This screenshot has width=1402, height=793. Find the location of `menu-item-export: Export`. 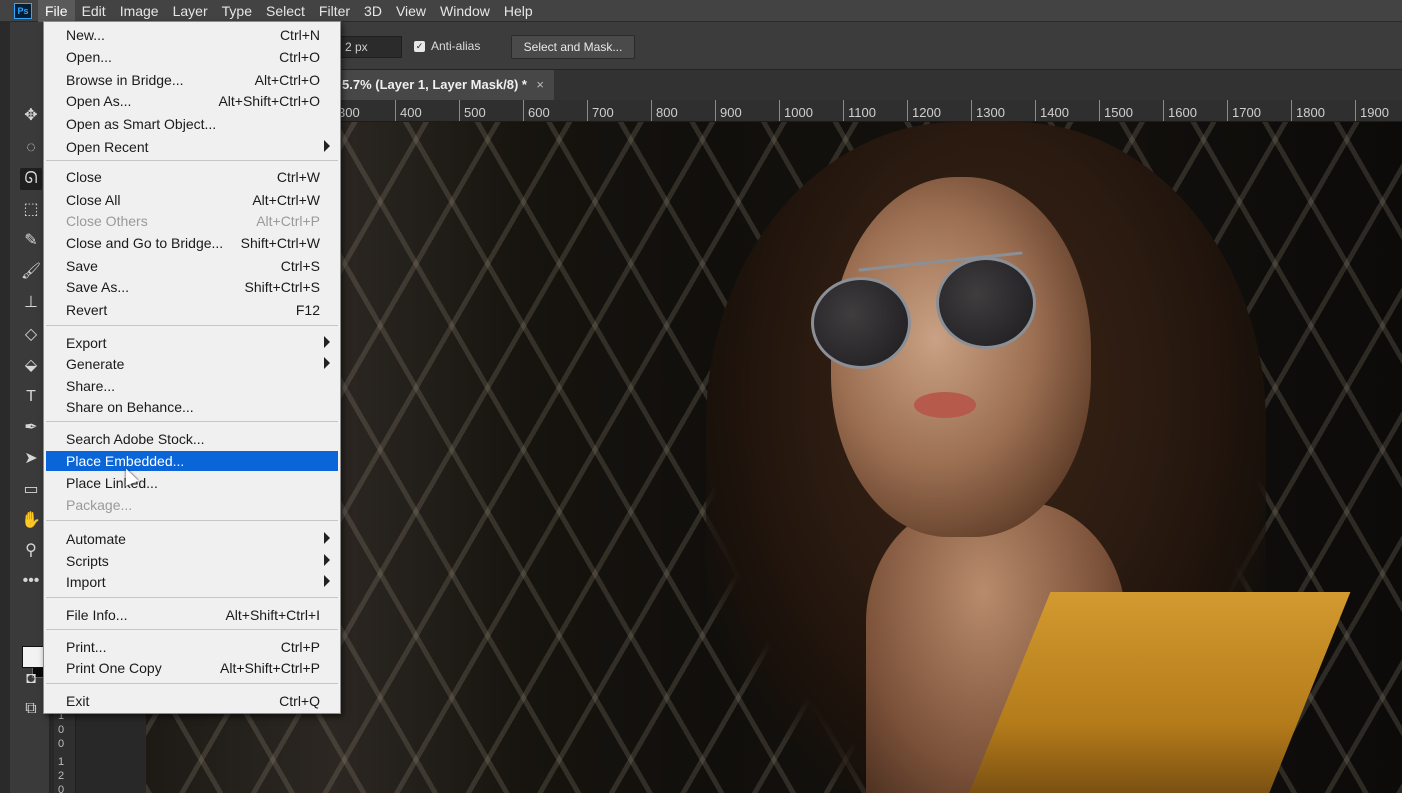

menu-item-export: Export is located at coordinates (192, 343).